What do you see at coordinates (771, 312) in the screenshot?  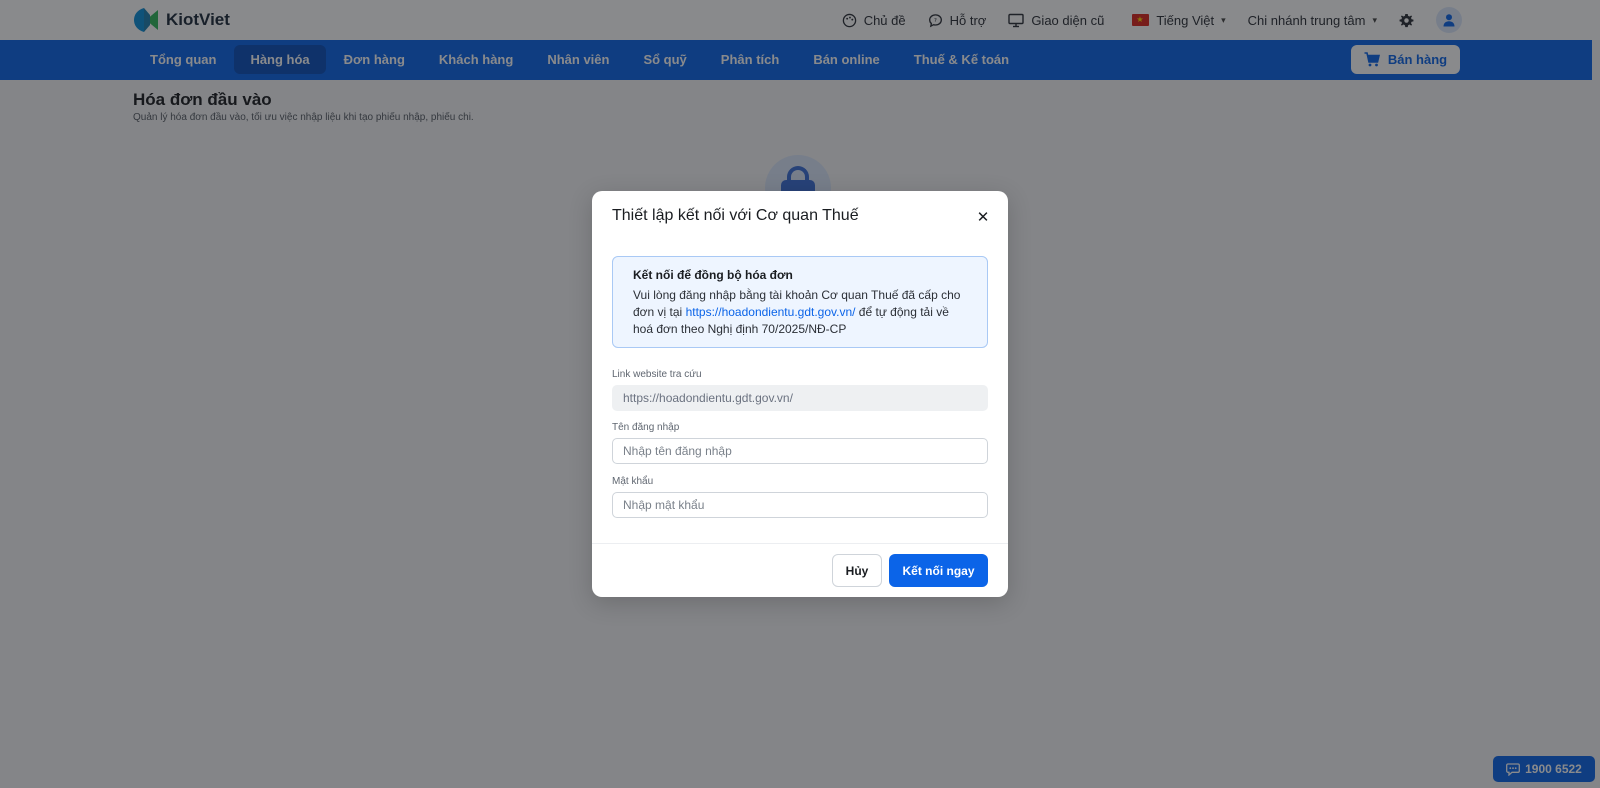 I see `tax-portal-link: https://hoadondientu.gdt.gov.vn/` at bounding box center [771, 312].